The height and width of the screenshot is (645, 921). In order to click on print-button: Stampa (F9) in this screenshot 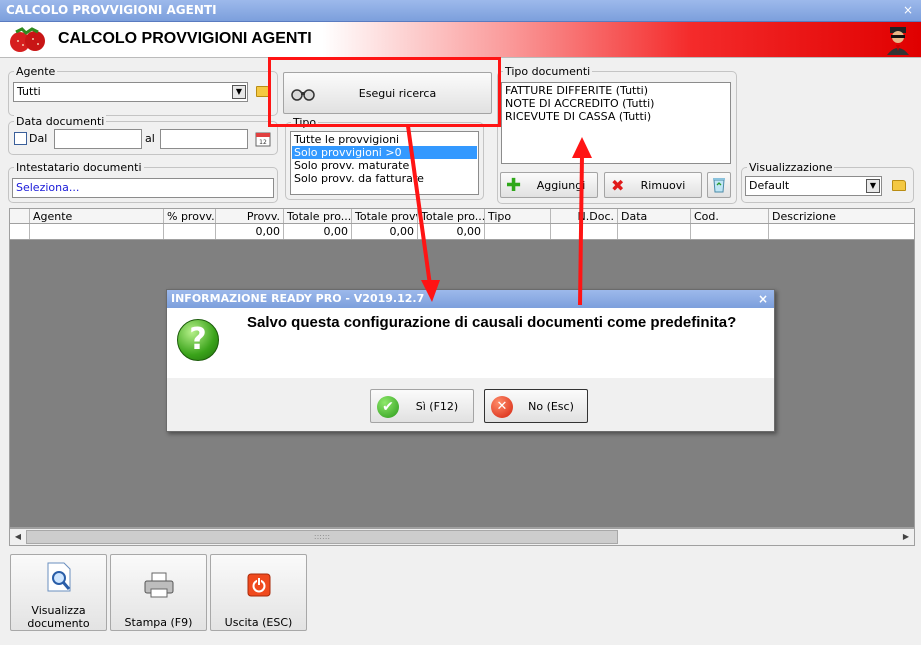, I will do `click(158, 592)`.